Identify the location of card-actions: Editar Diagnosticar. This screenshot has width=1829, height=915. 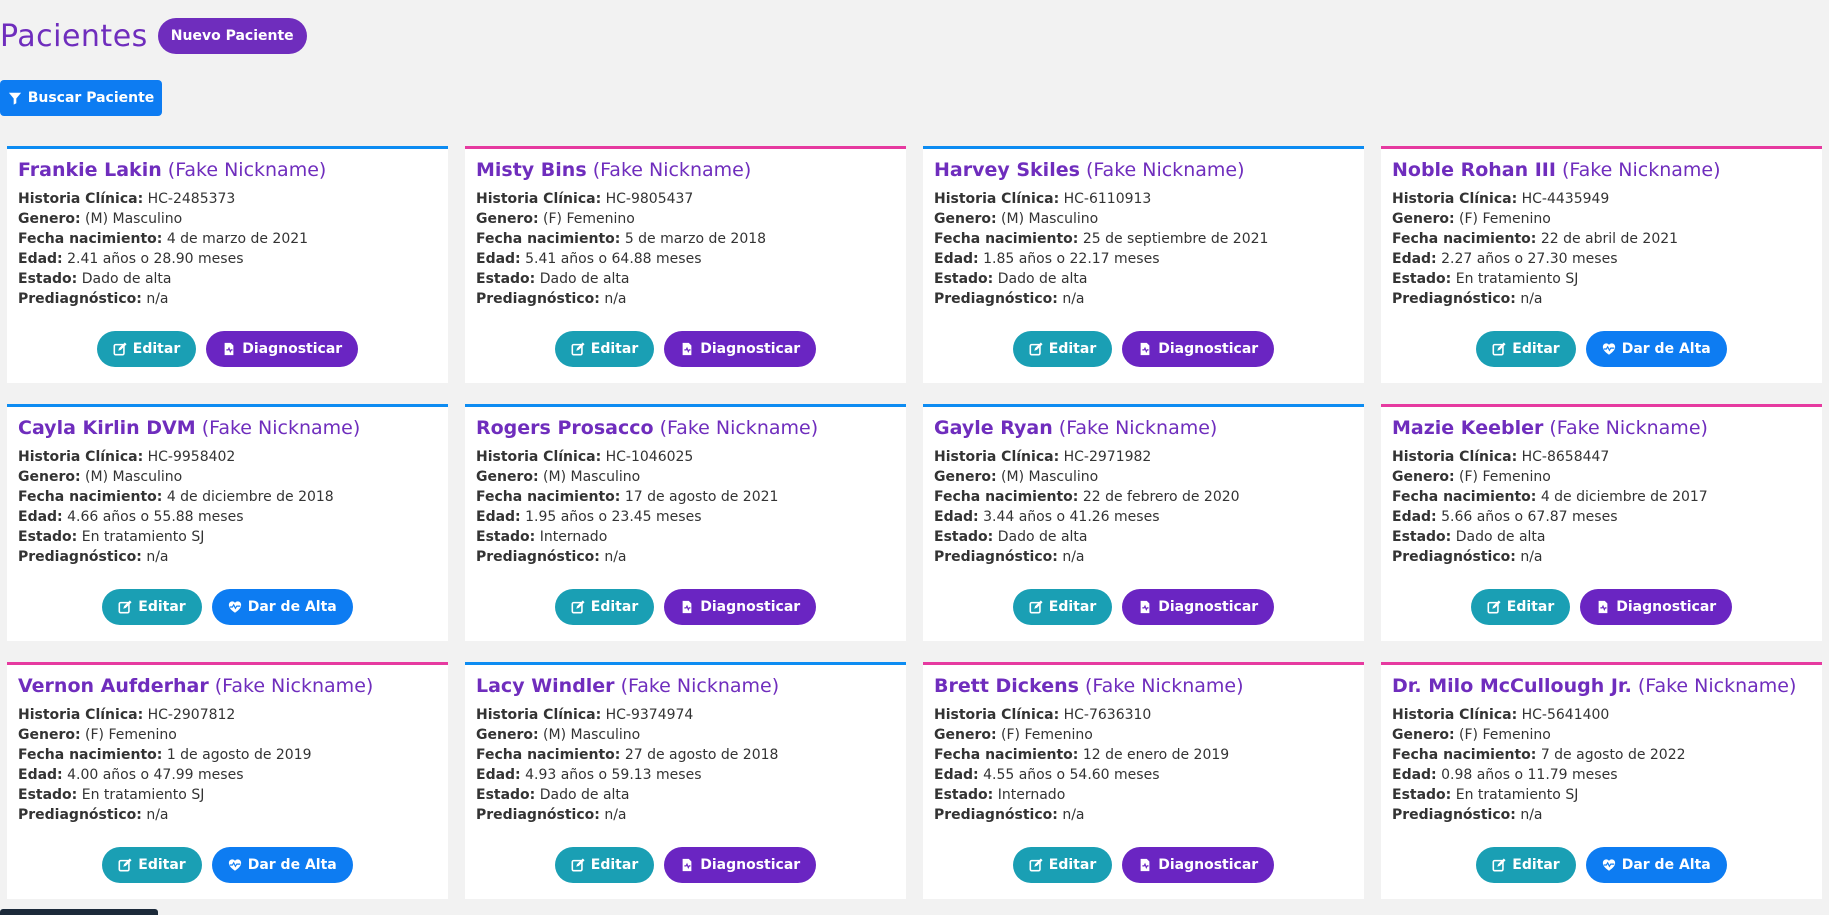
(685, 349).